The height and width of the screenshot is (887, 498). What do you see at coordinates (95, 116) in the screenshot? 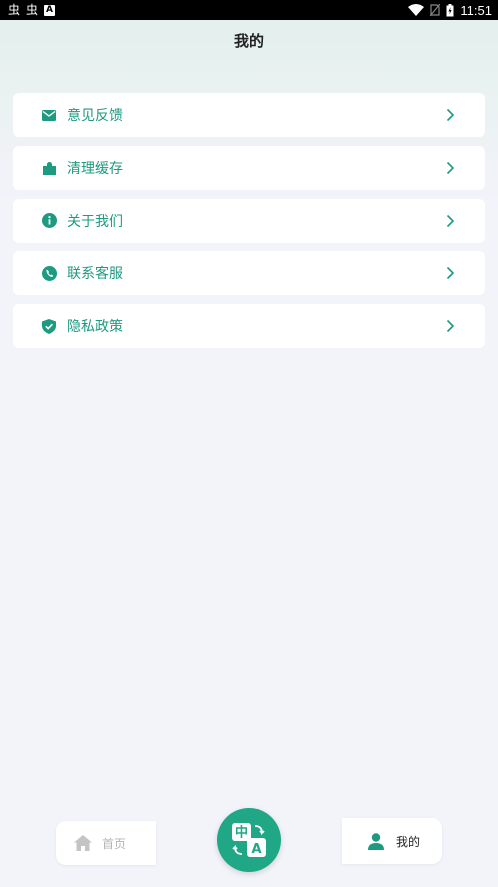
I see `menu-item-label: 意见反馈` at bounding box center [95, 116].